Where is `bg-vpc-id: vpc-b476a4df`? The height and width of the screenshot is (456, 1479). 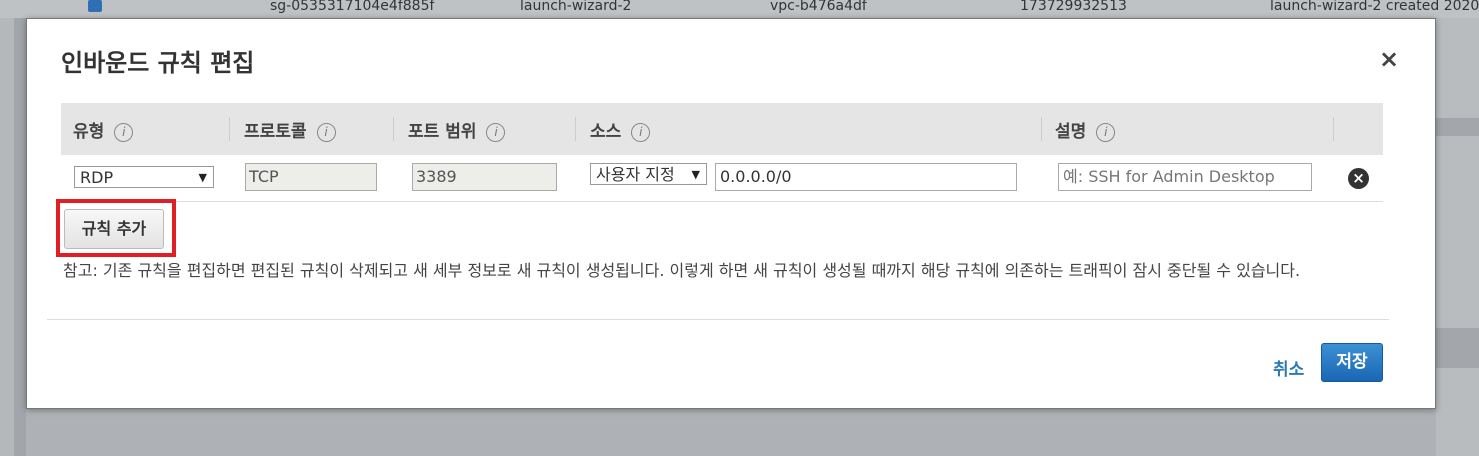
bg-vpc-id: vpc-b476a4df is located at coordinates (818, 7).